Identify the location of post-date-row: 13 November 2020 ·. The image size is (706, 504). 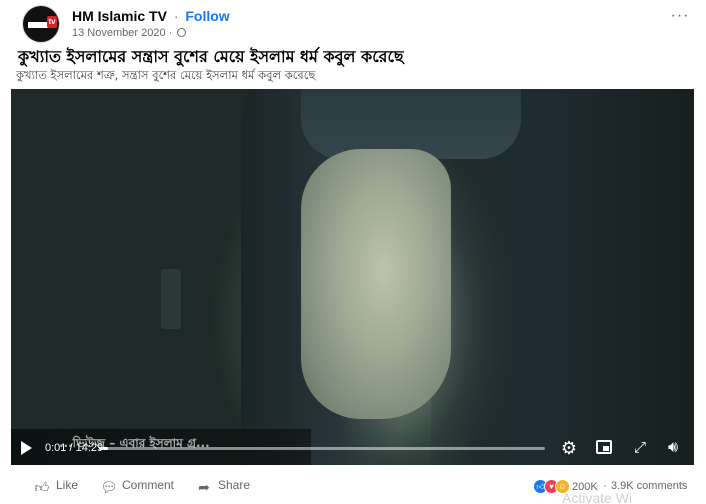
(129, 33).